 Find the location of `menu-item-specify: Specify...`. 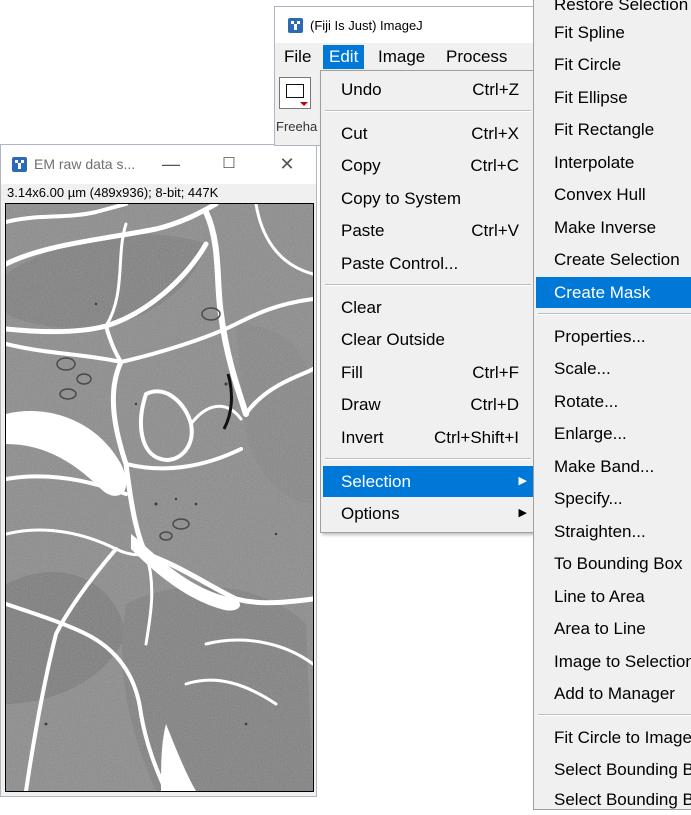

menu-item-specify: Specify... is located at coordinates (613, 498).